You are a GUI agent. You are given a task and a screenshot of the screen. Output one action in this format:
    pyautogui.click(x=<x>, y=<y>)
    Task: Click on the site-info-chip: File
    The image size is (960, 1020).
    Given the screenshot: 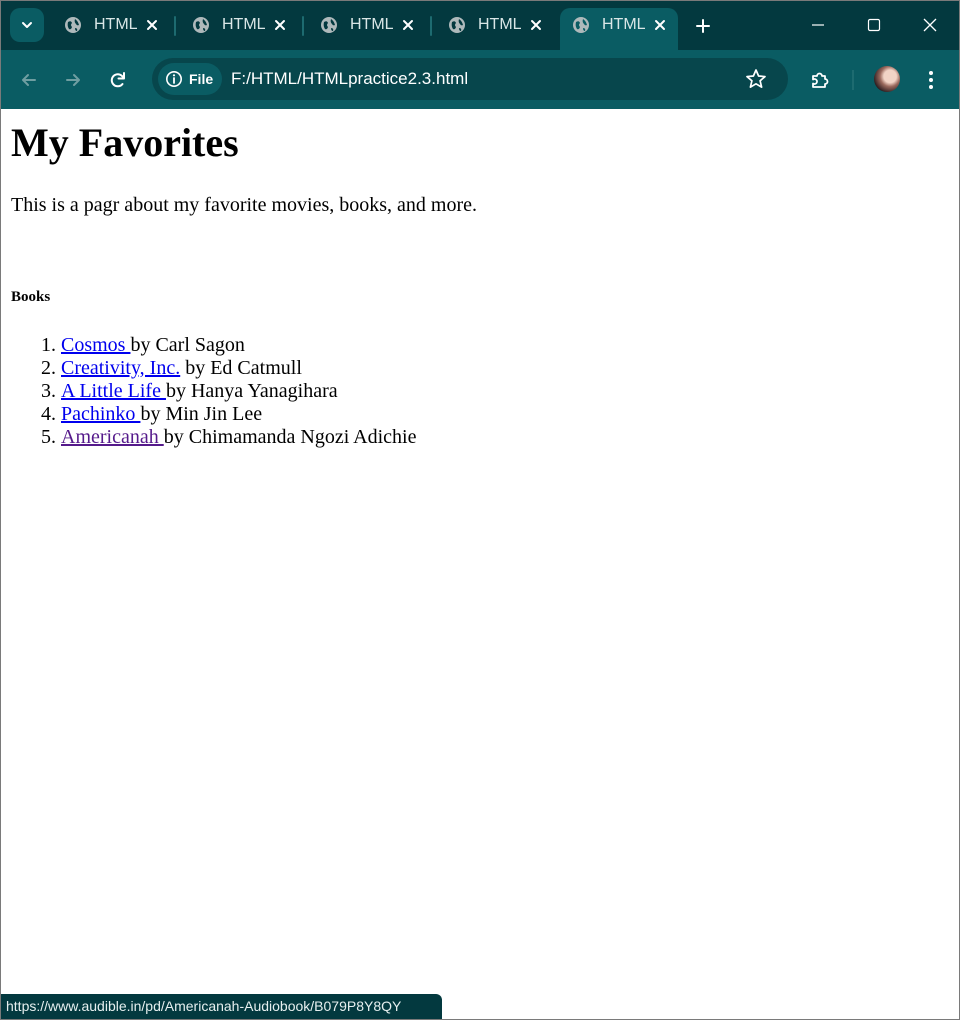 What is the action you would take?
    pyautogui.click(x=190, y=79)
    